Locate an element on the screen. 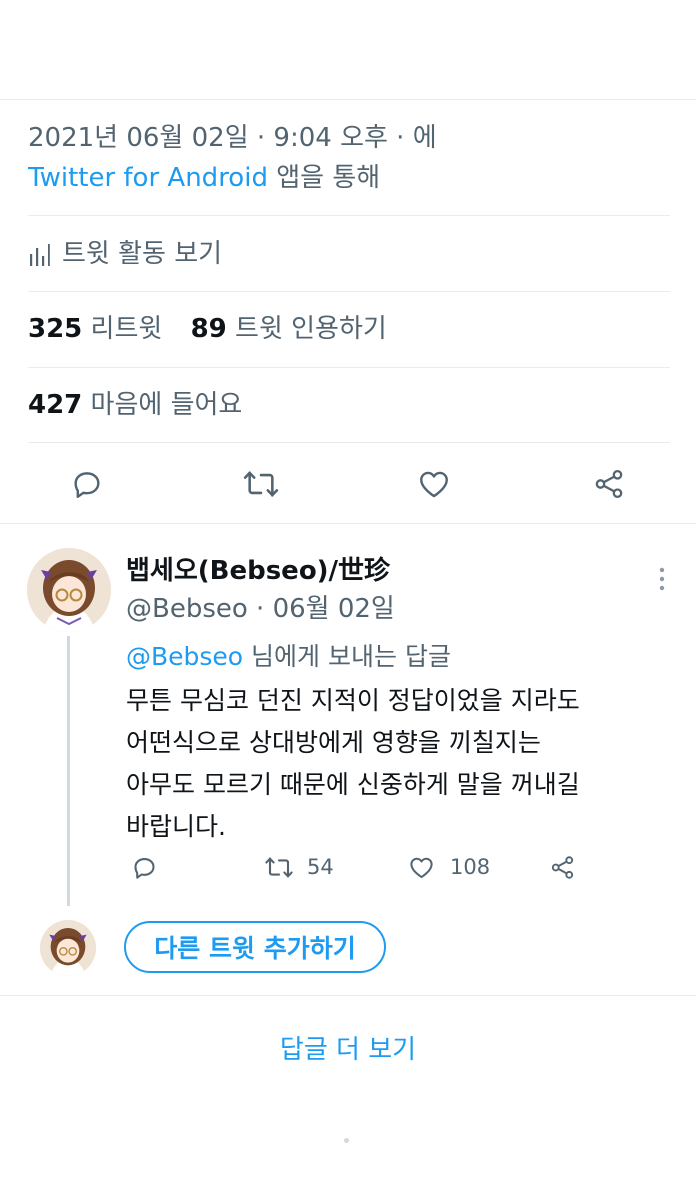  replying-to-handle: @Bebseo is located at coordinates (184, 656).